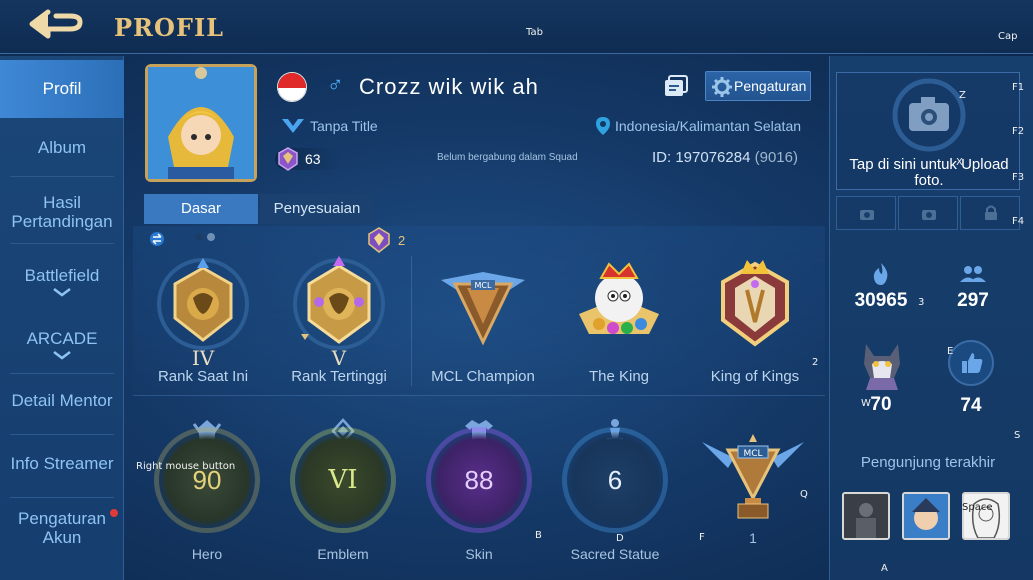  I want to click on rank-highest: V Rank Tertinggi, so click(339, 319).